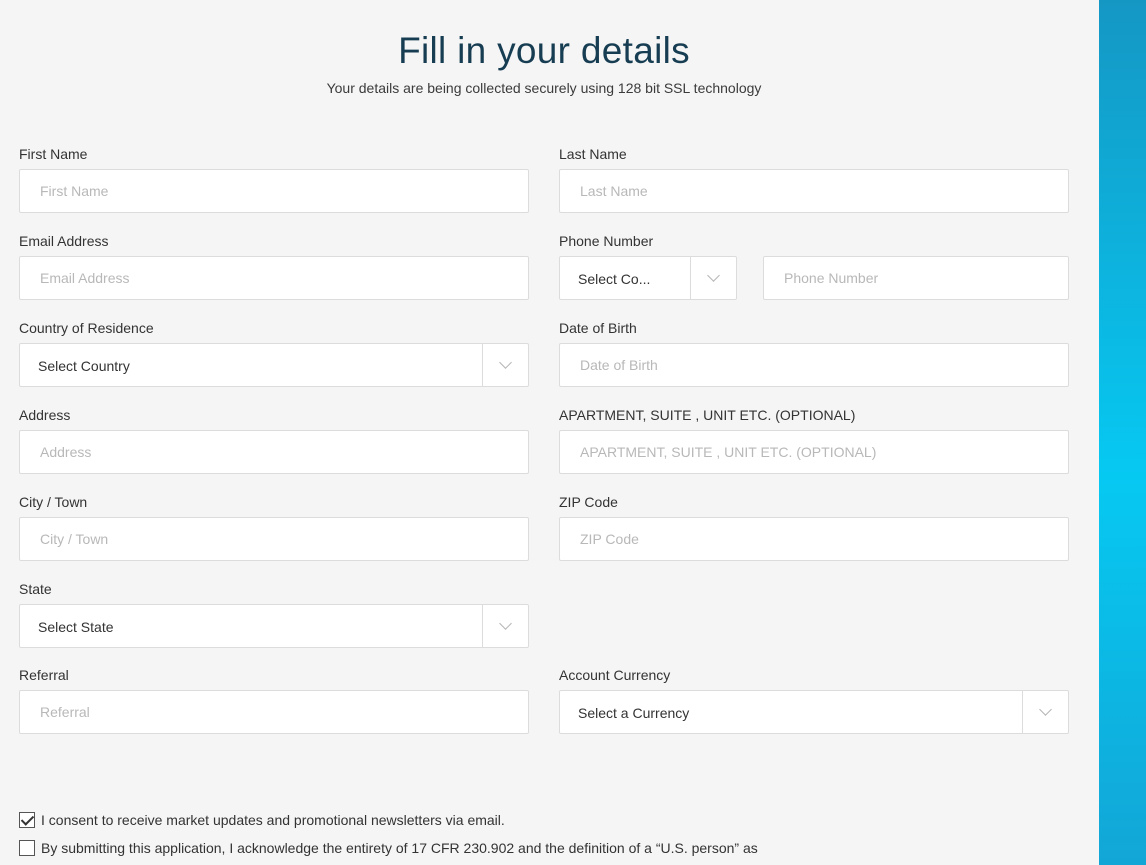 Image resolution: width=1146 pixels, height=865 pixels. Describe the element at coordinates (274, 539) in the screenshot. I see `city-input` at that location.